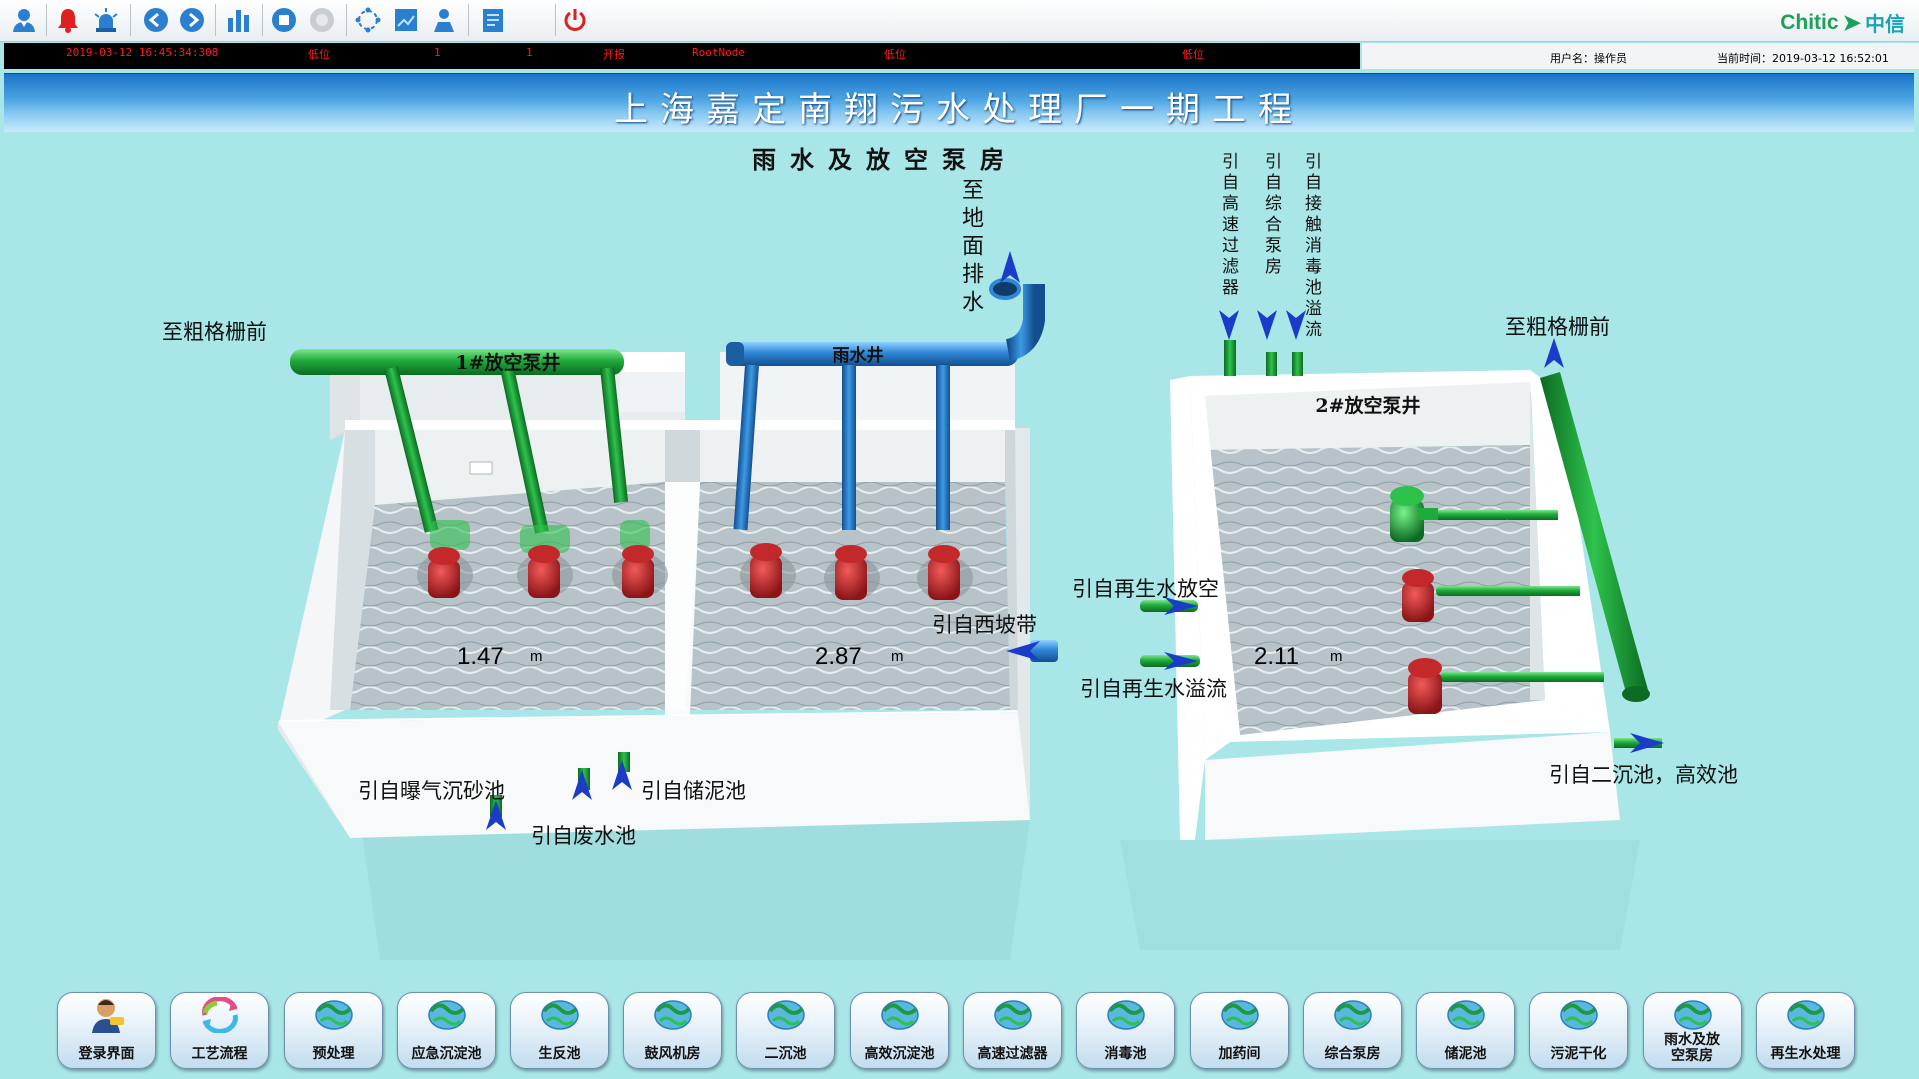 This screenshot has height=1079, width=1919. I want to click on alarm-light-icon, so click(106, 20).